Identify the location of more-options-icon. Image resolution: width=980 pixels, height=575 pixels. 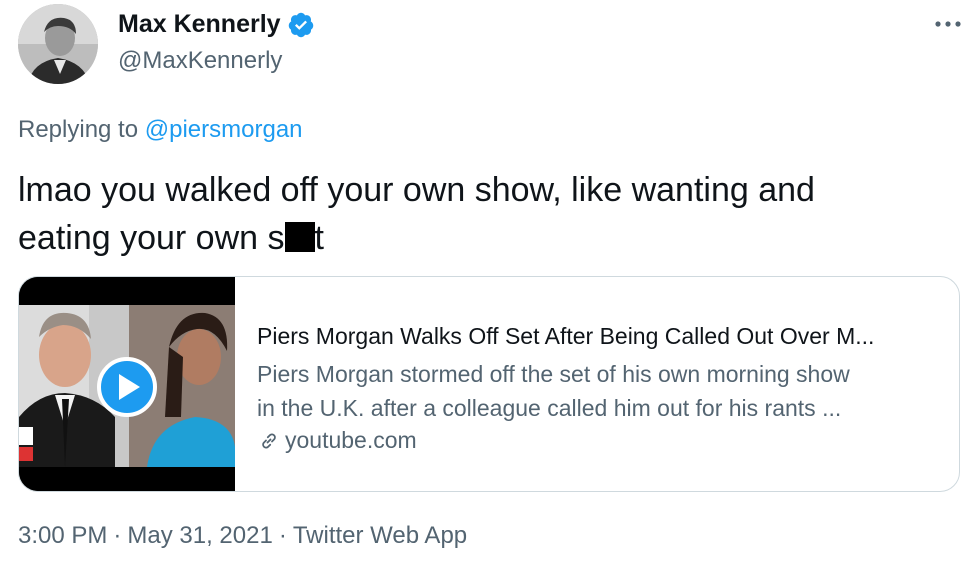
(948, 24).